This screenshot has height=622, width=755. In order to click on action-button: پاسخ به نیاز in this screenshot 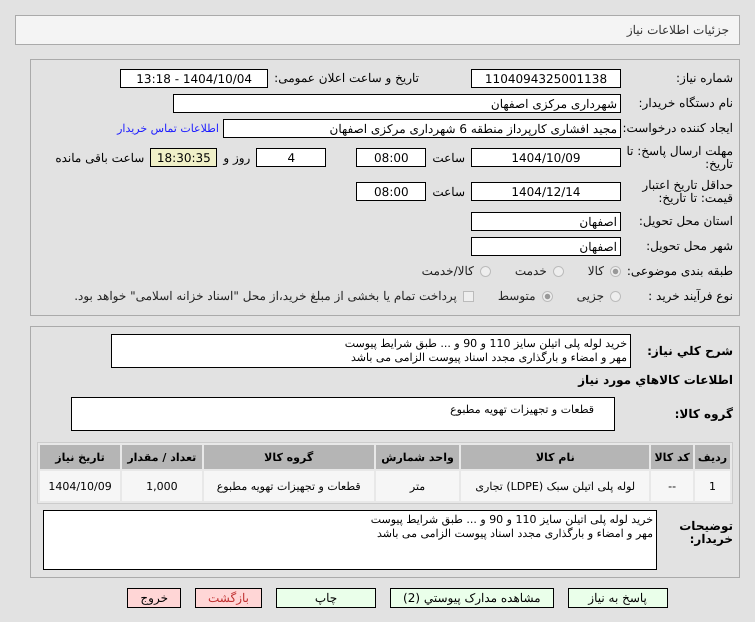, I will do `click(618, 598)`.